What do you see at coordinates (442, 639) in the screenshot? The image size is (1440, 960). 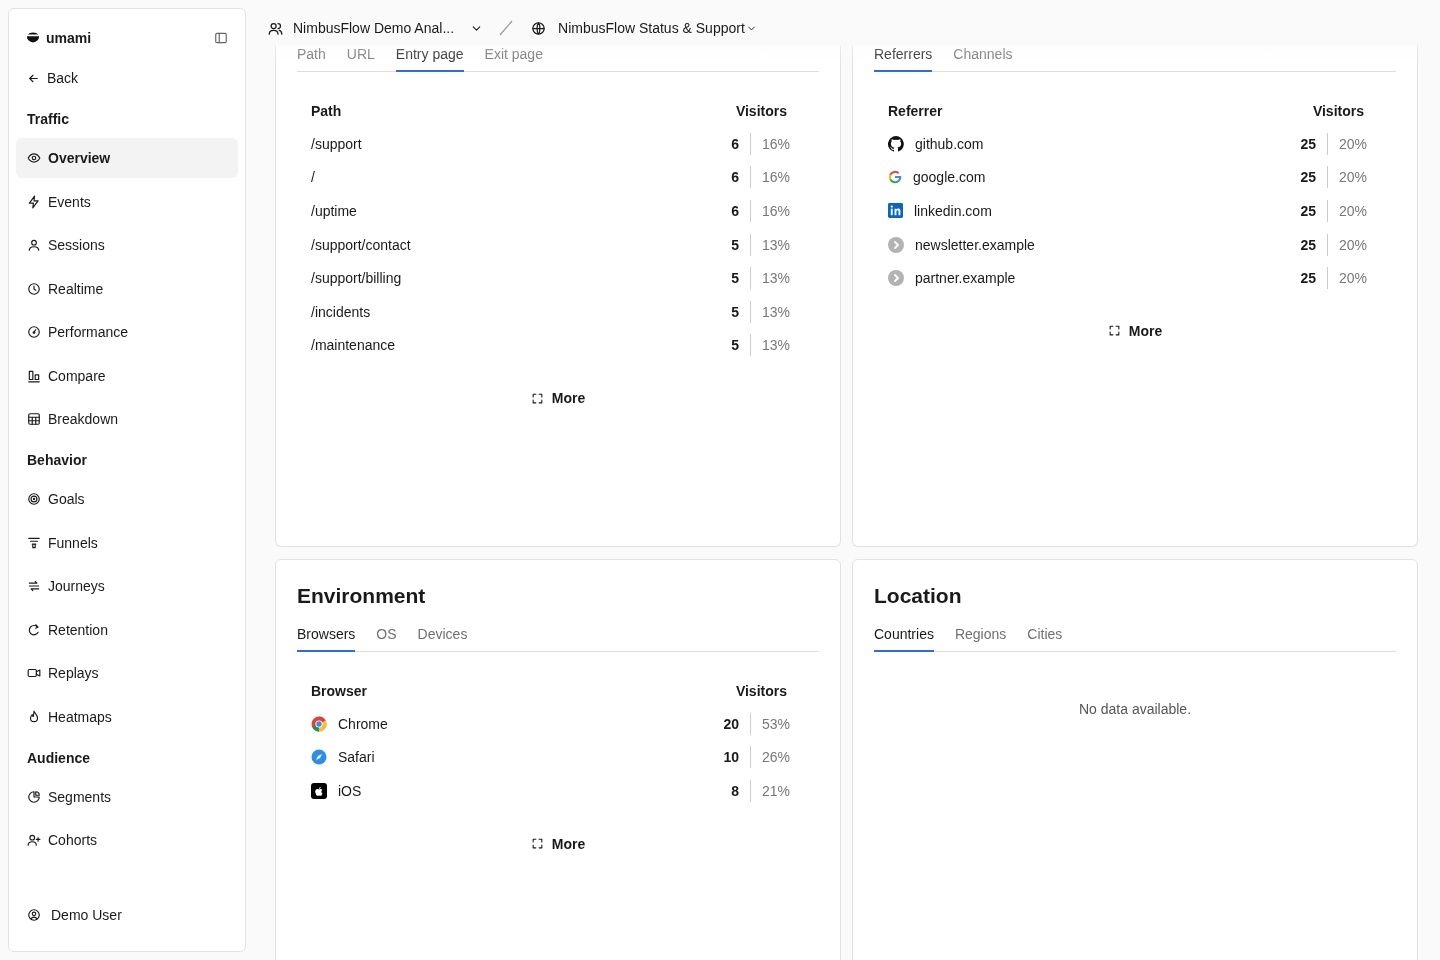 I see `tab: Devices` at bounding box center [442, 639].